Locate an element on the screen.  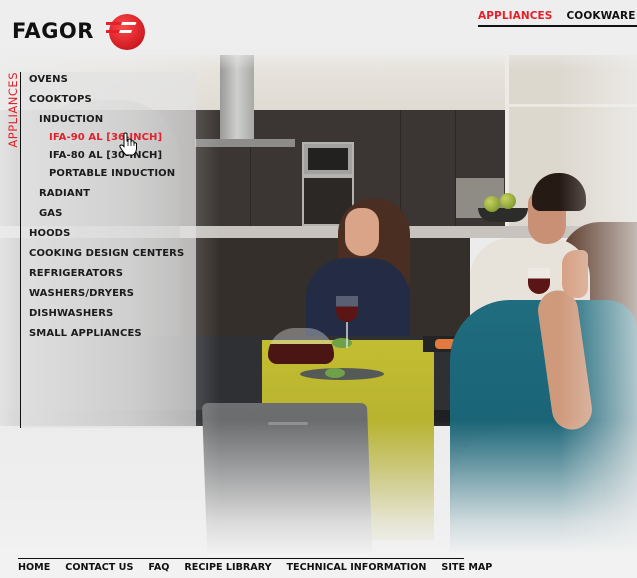
footer-link-technical-information: TECHNICAL INFORMATION is located at coordinates (357, 567).